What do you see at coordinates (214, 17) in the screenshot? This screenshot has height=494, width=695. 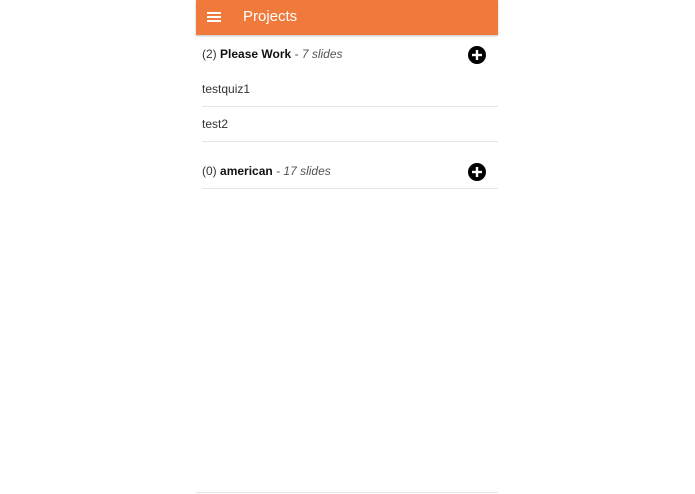 I see `hamburger-menu-icon` at bounding box center [214, 17].